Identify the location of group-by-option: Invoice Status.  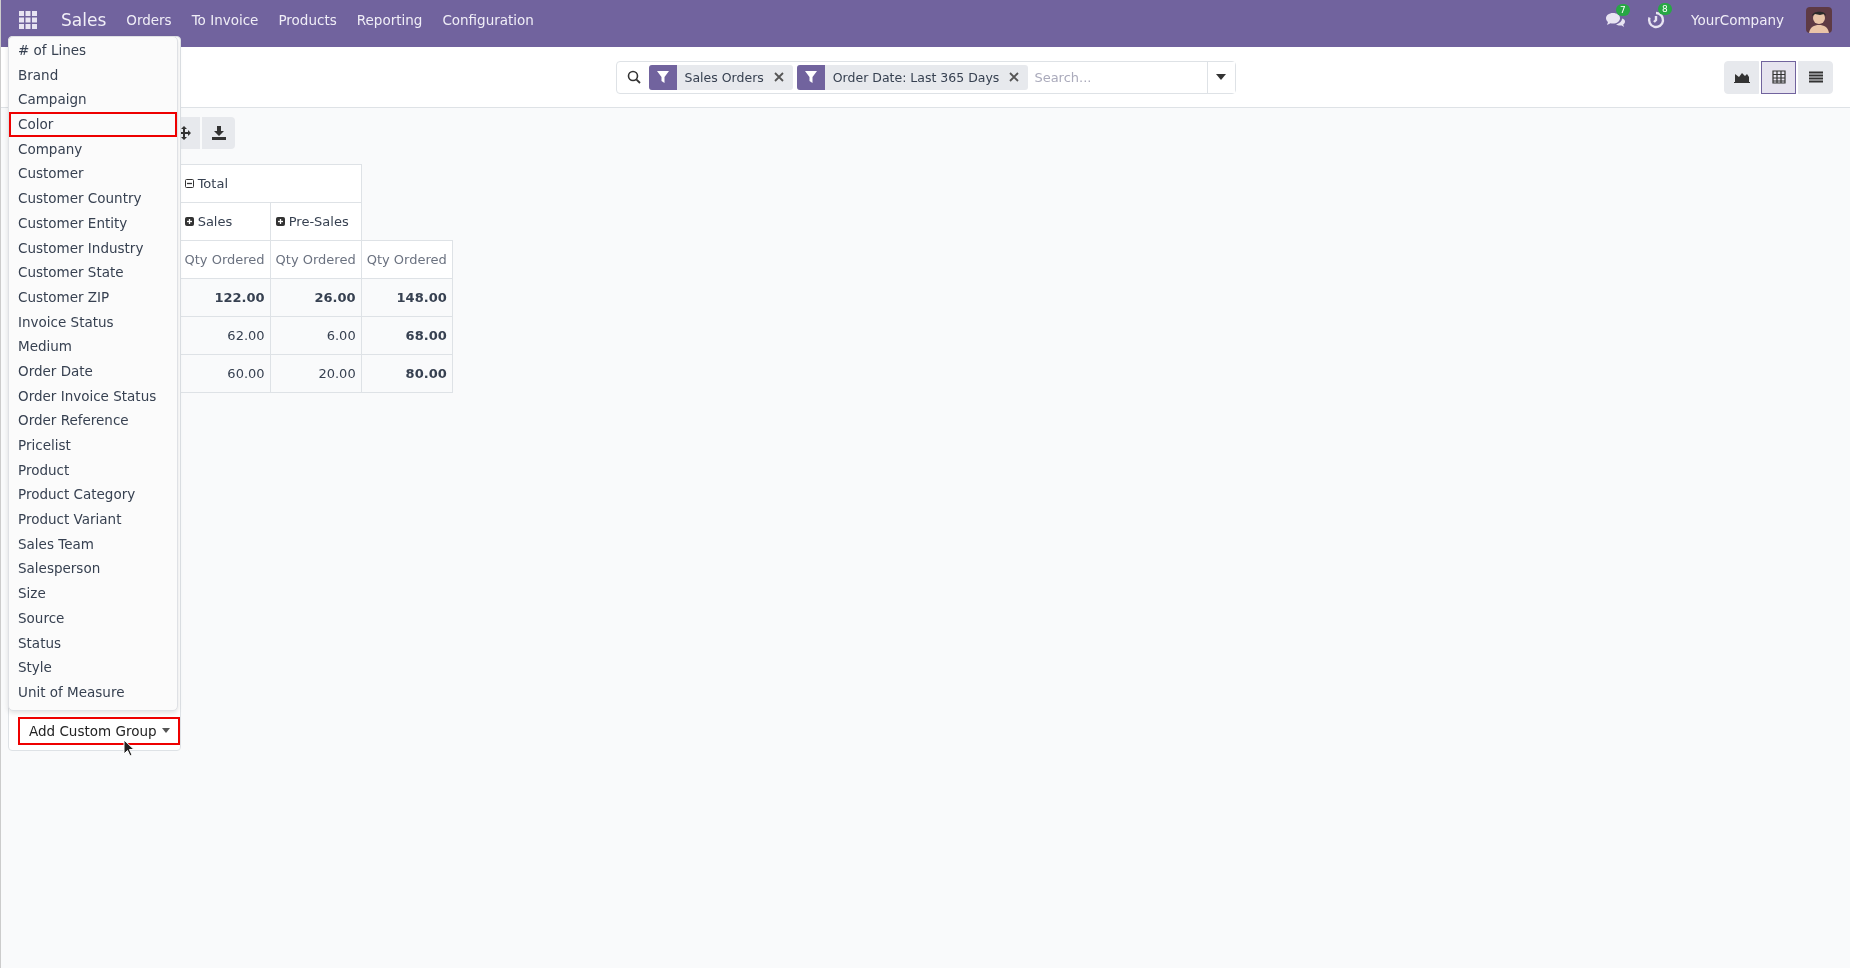
(93, 322).